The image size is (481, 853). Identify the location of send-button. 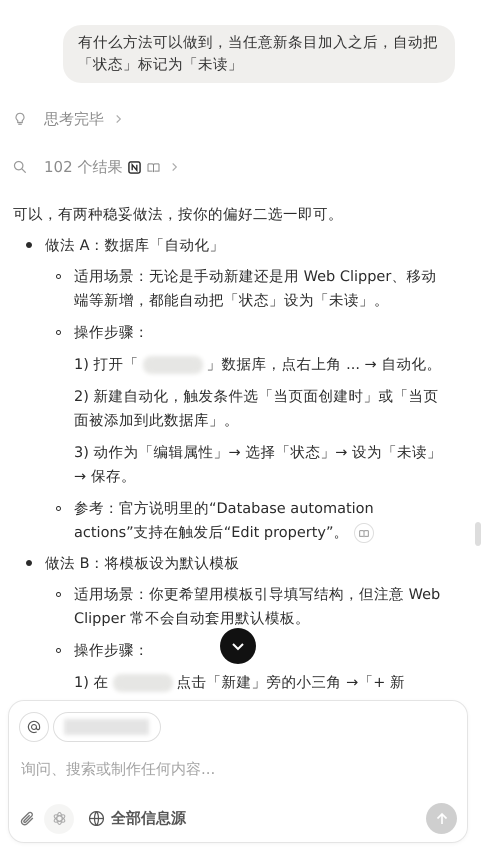
(441, 818).